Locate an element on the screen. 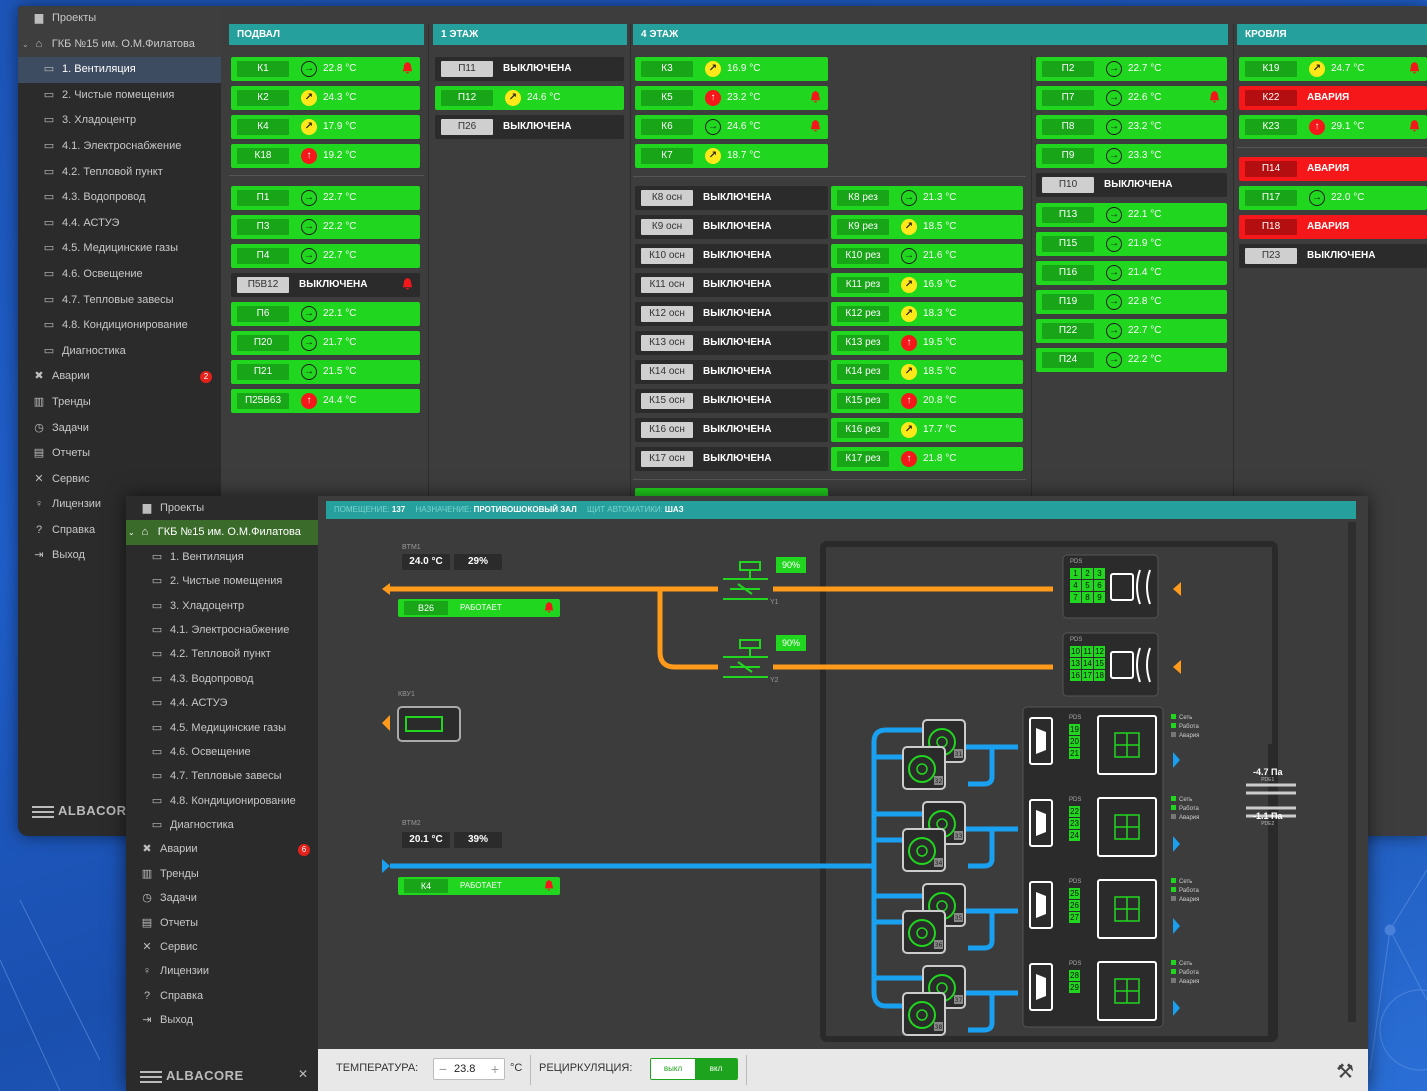 This screenshot has height=1091, width=1427. sidebar-item-licenses: ♀ Лицензии is located at coordinates (222, 971).